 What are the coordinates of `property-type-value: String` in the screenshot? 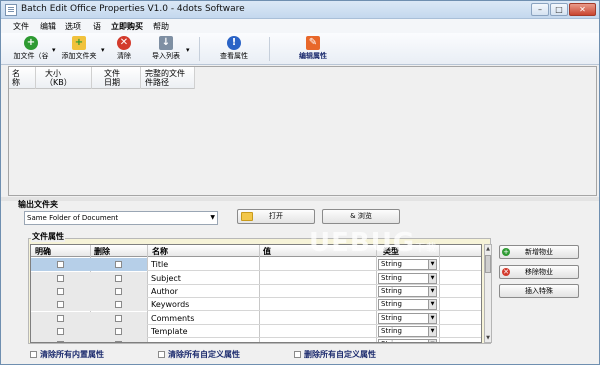 It's located at (391, 264).